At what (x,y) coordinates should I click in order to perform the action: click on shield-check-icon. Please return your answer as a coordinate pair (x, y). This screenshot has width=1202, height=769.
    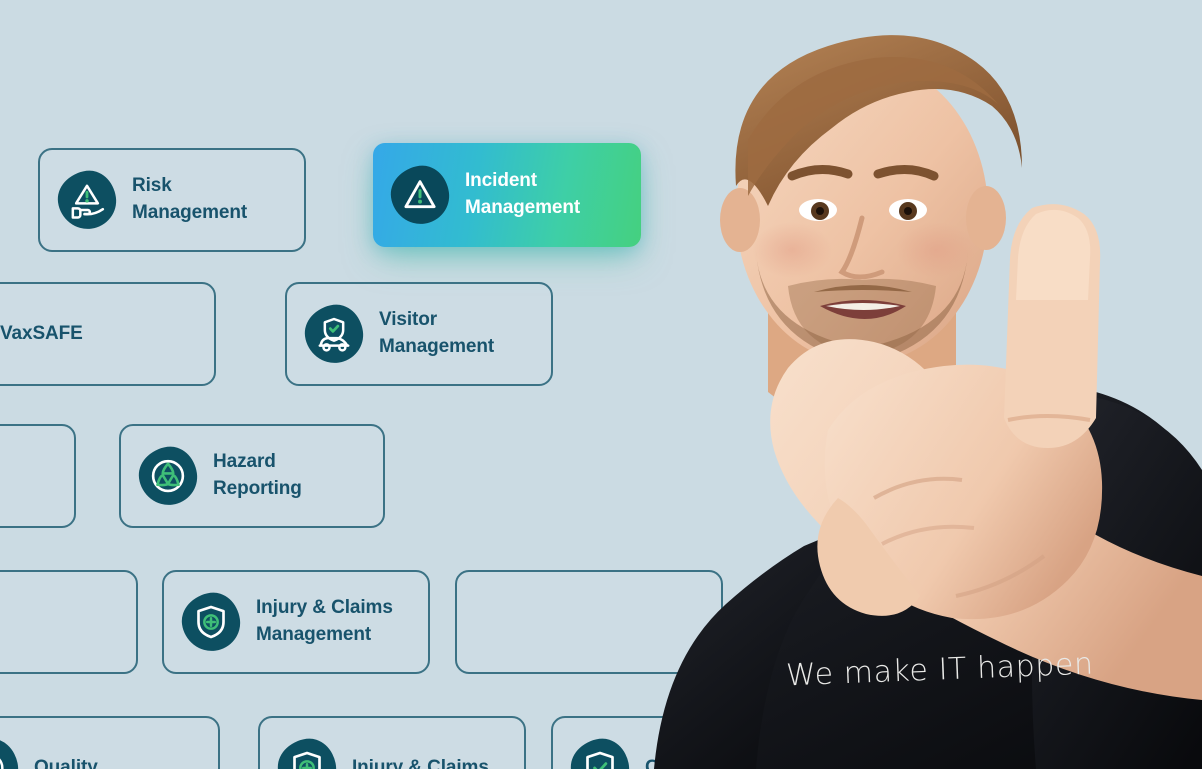
    Looking at the image, I should click on (600, 752).